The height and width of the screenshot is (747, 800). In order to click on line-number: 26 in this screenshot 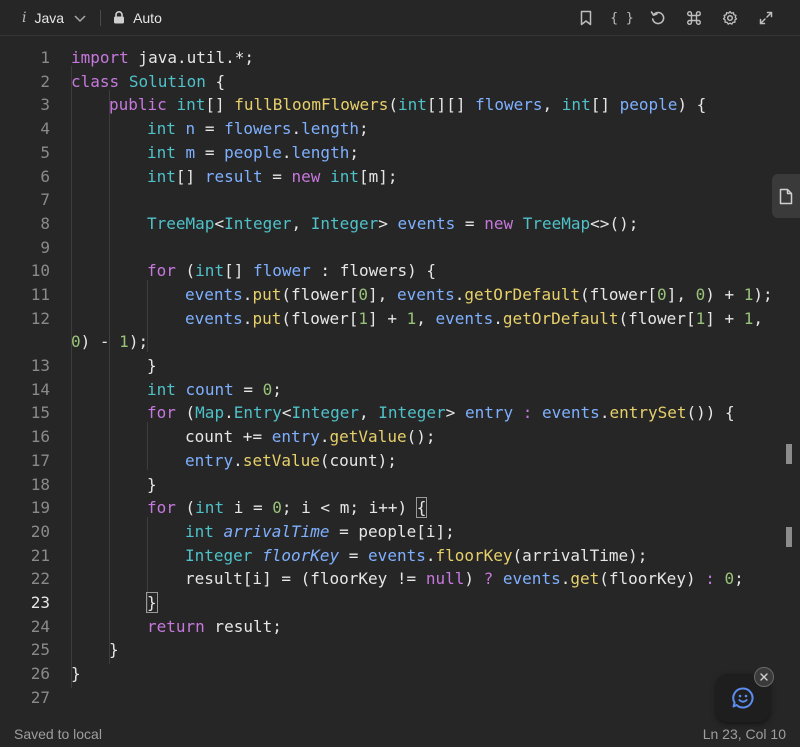, I will do `click(40, 674)`.